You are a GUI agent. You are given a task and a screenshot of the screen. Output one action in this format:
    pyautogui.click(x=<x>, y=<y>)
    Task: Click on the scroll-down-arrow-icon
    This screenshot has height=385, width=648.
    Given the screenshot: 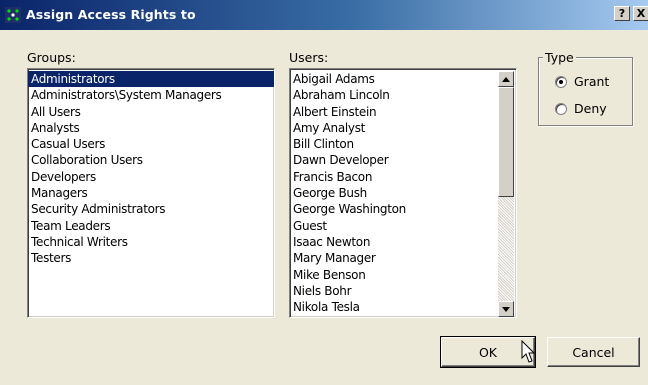 What is the action you would take?
    pyautogui.click(x=506, y=309)
    